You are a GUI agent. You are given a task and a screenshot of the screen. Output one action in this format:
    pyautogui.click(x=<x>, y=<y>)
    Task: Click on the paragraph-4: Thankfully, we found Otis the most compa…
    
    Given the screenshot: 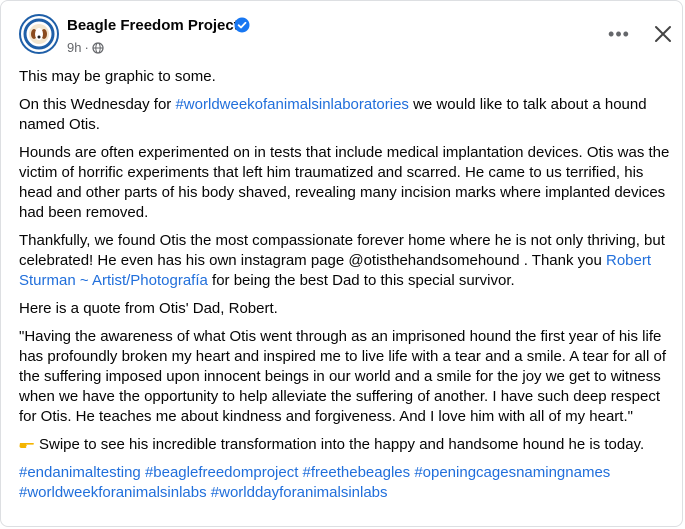 What is the action you would take?
    pyautogui.click(x=345, y=261)
    